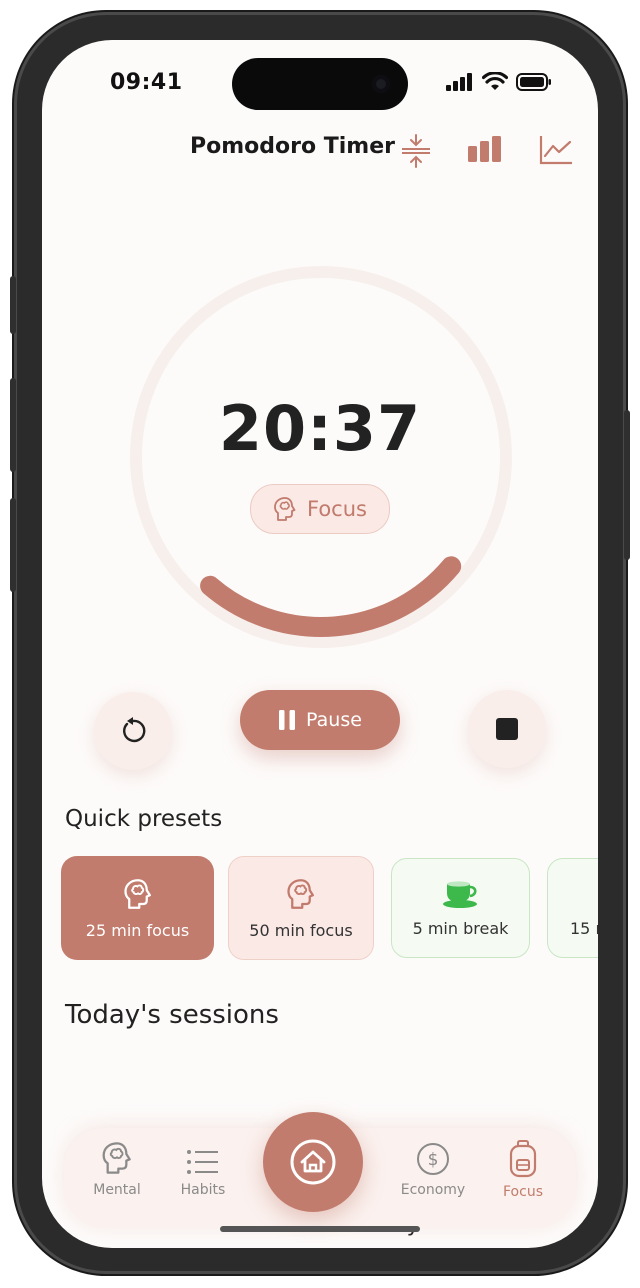 Image resolution: width=640 pixels, height=1288 pixels. I want to click on dollar-icon: $, so click(433, 1159).